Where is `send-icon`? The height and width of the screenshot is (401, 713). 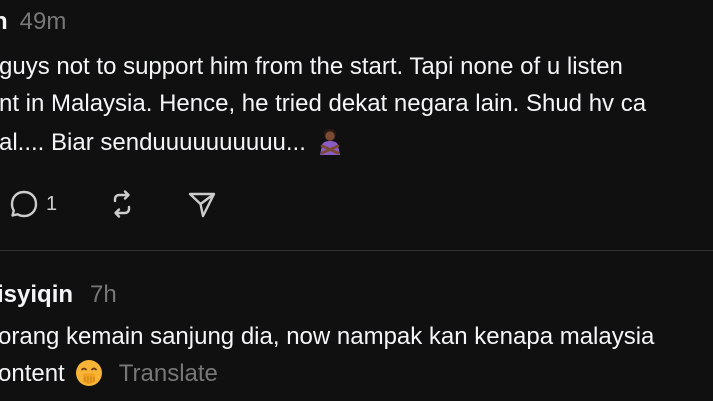
send-icon is located at coordinates (202, 204).